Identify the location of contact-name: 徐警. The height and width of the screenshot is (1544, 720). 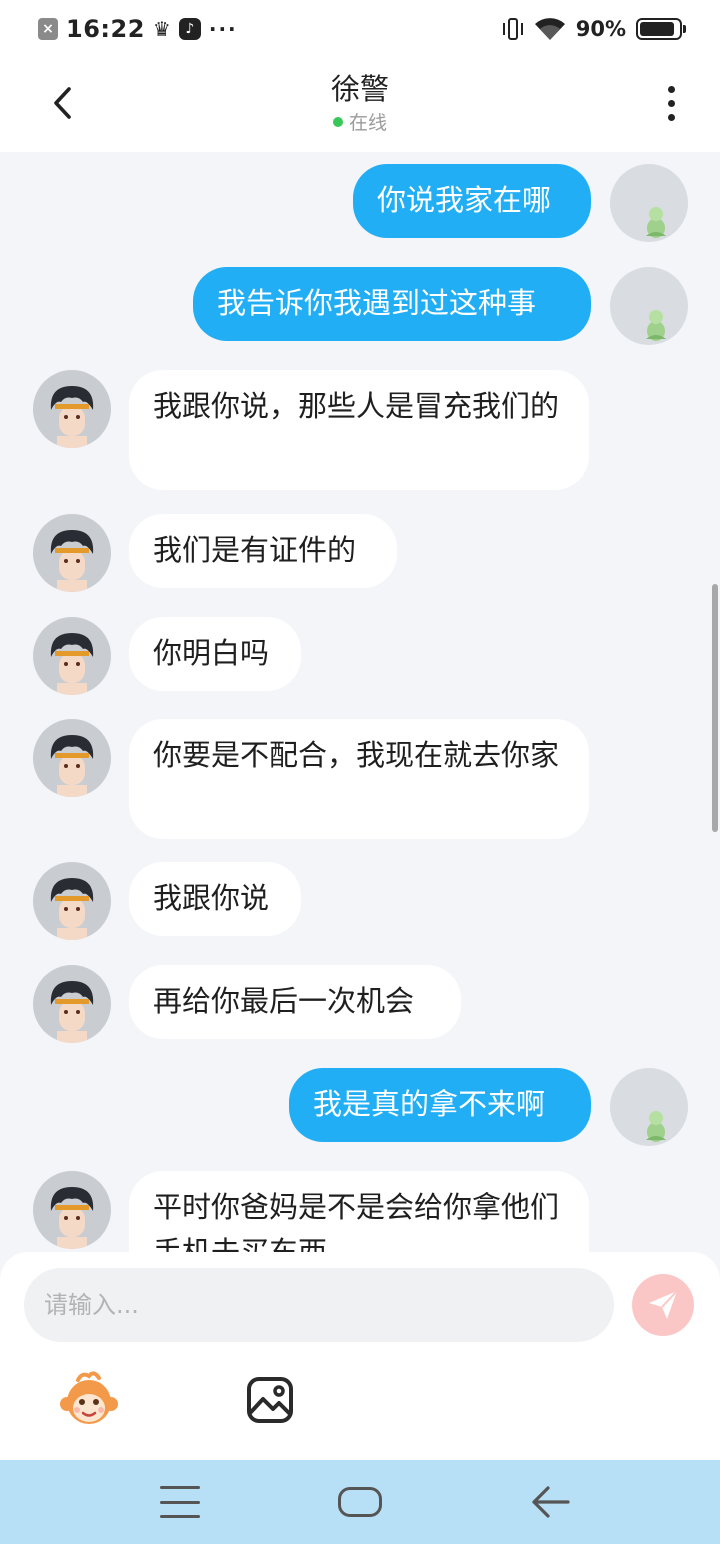
(359, 89).